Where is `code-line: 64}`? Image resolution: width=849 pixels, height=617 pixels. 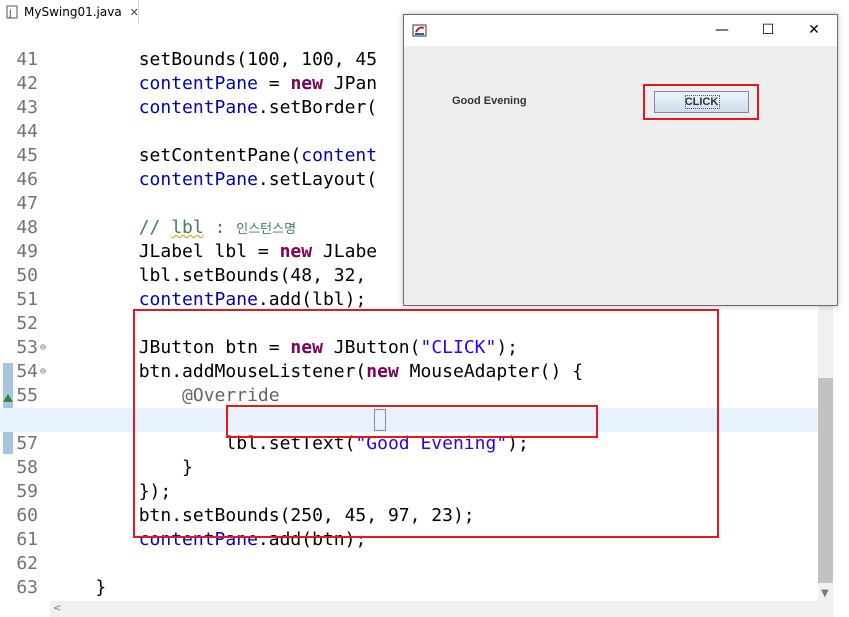
code-line: 64} is located at coordinates (409, 588).